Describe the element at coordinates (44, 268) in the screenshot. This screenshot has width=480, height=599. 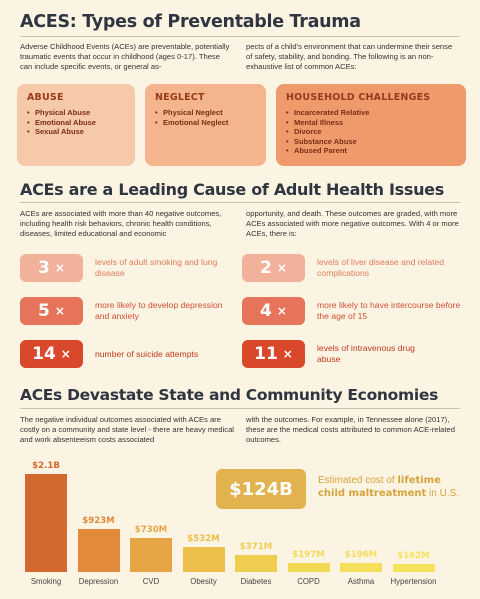
I see `stat-number: 3` at that location.